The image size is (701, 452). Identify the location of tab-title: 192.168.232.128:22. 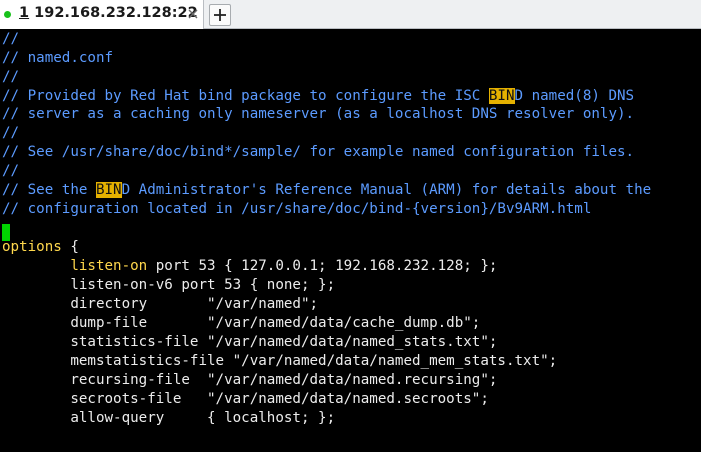
(113, 13).